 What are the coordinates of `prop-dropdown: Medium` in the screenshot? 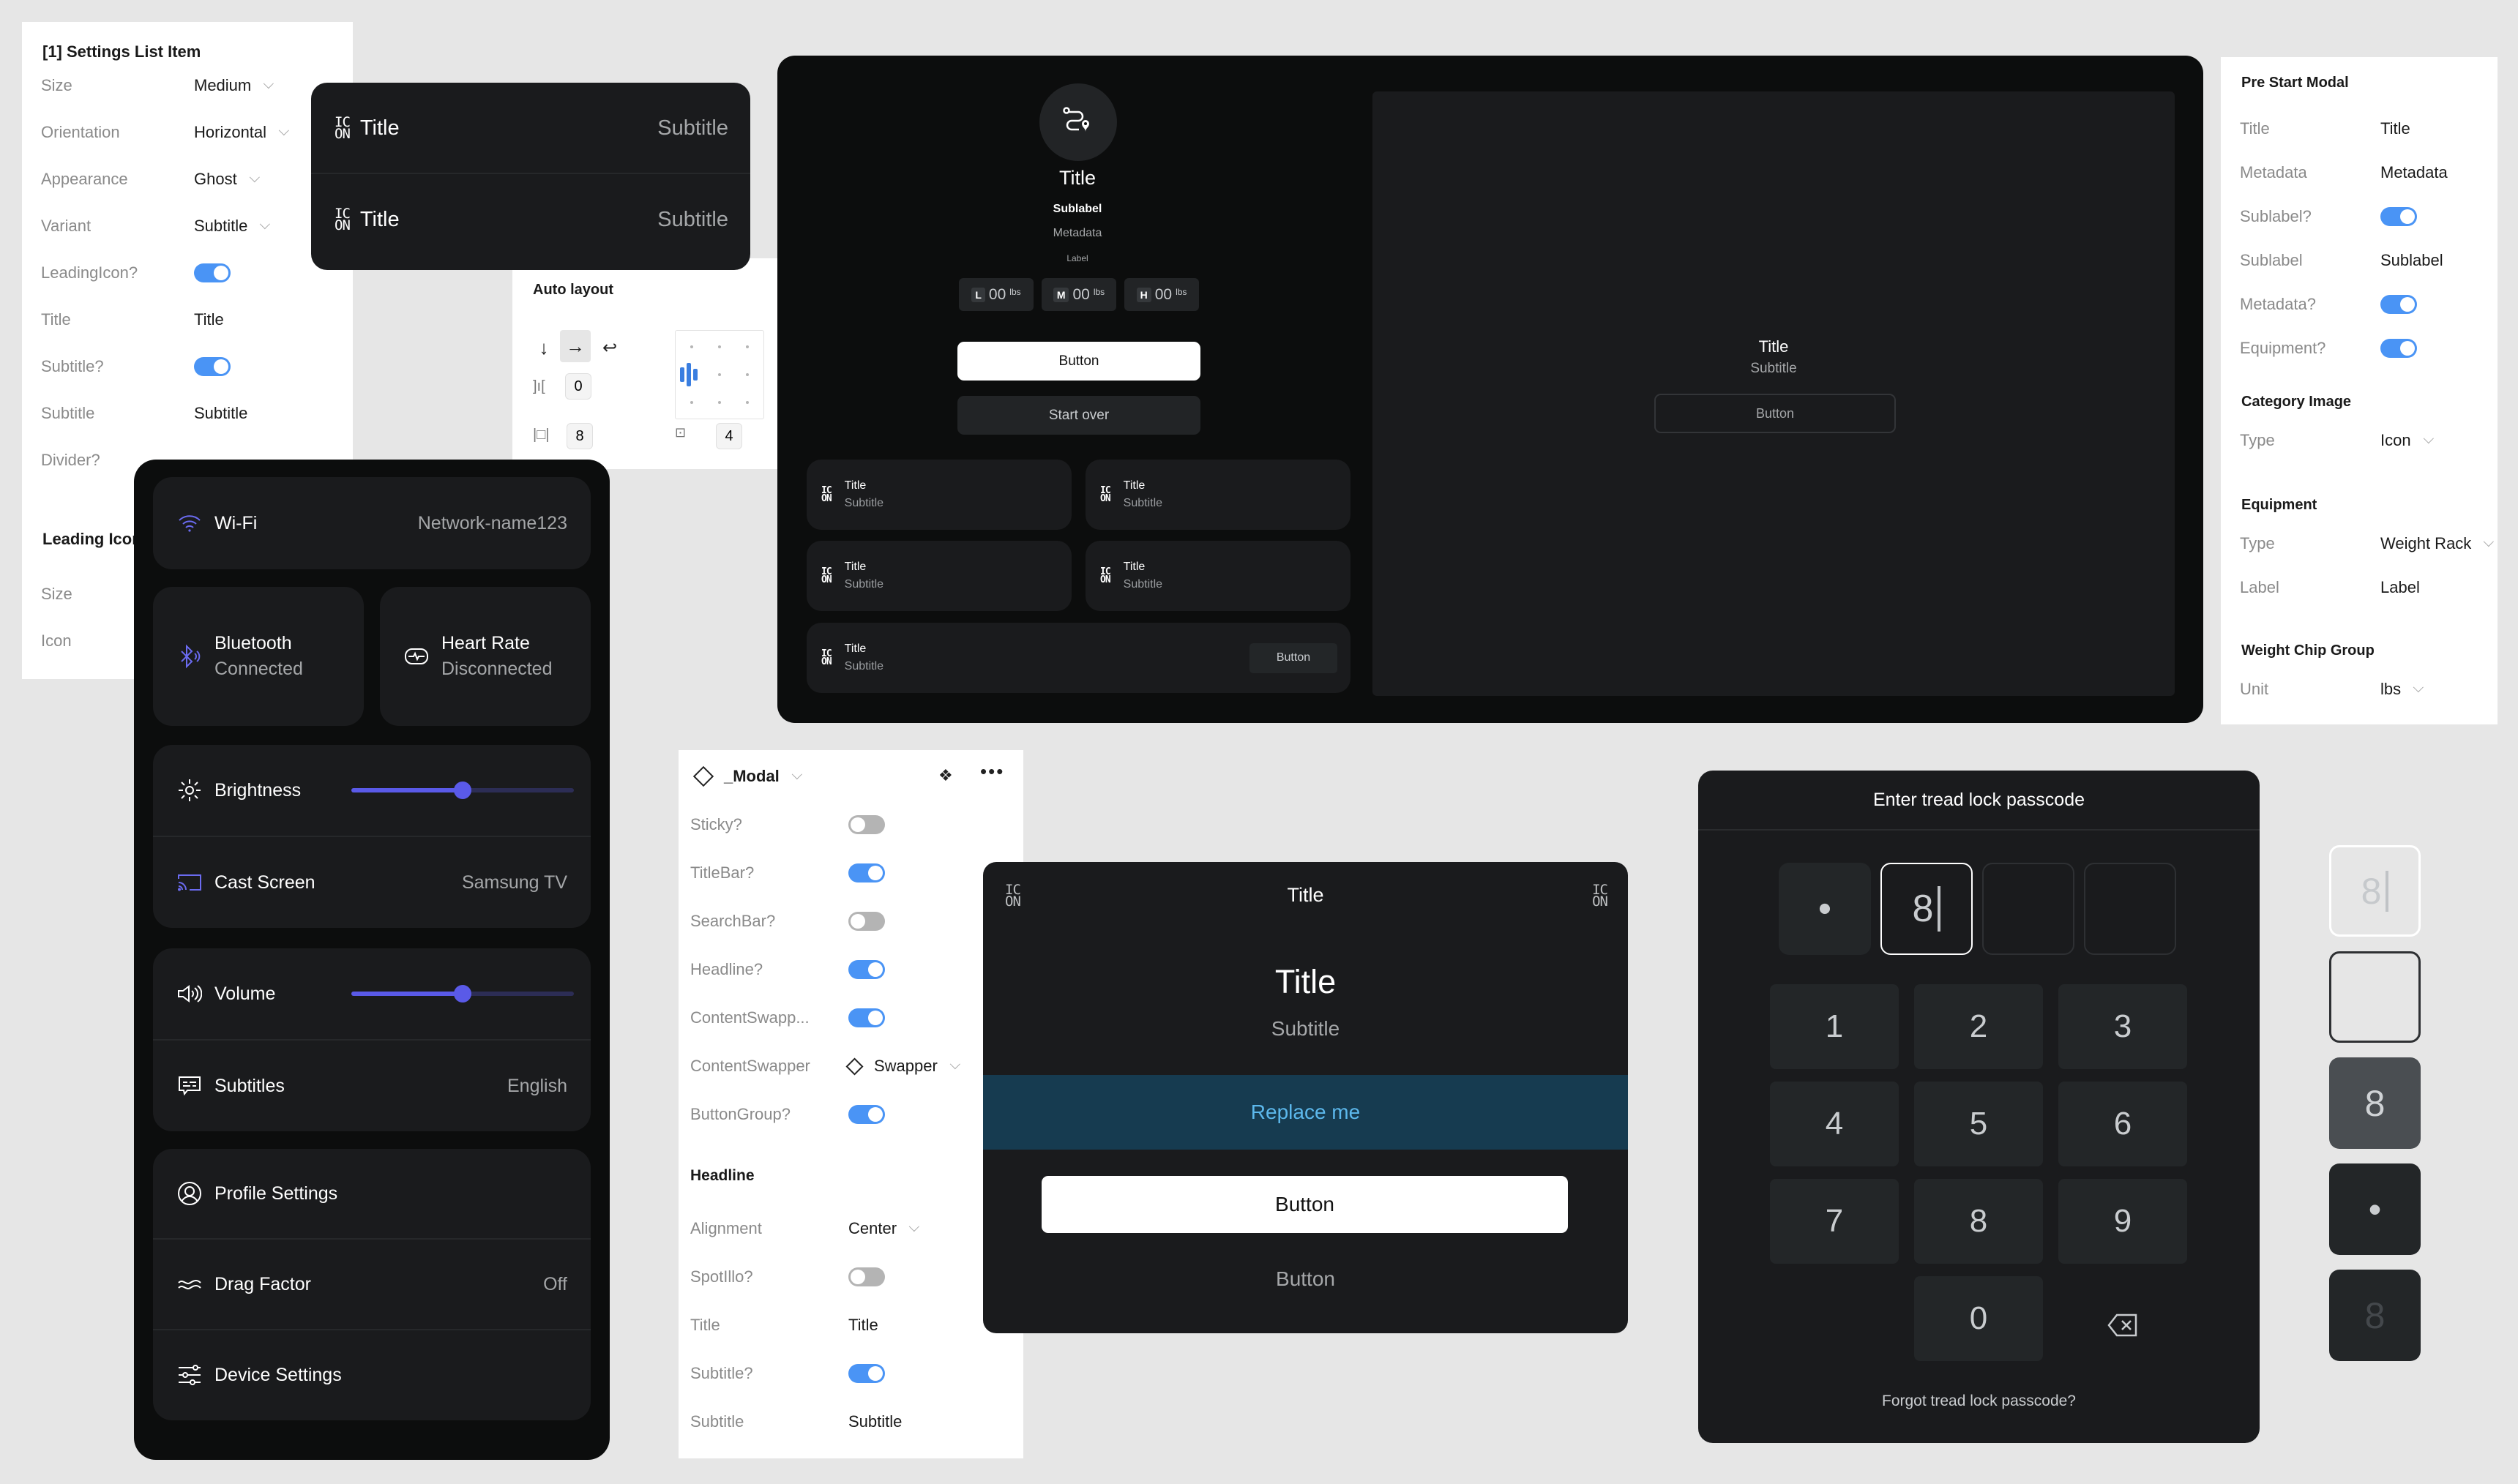 It's located at (234, 85).